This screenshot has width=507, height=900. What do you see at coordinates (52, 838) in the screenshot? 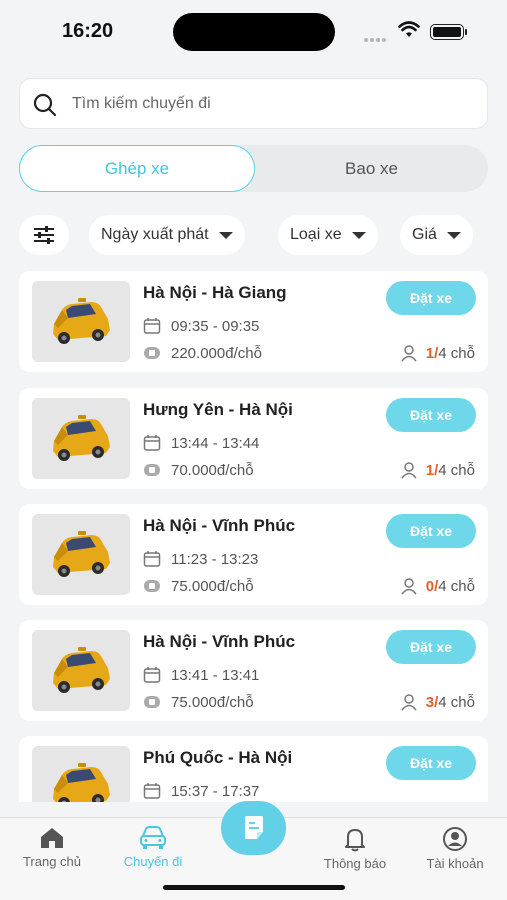
I see `home-icon` at bounding box center [52, 838].